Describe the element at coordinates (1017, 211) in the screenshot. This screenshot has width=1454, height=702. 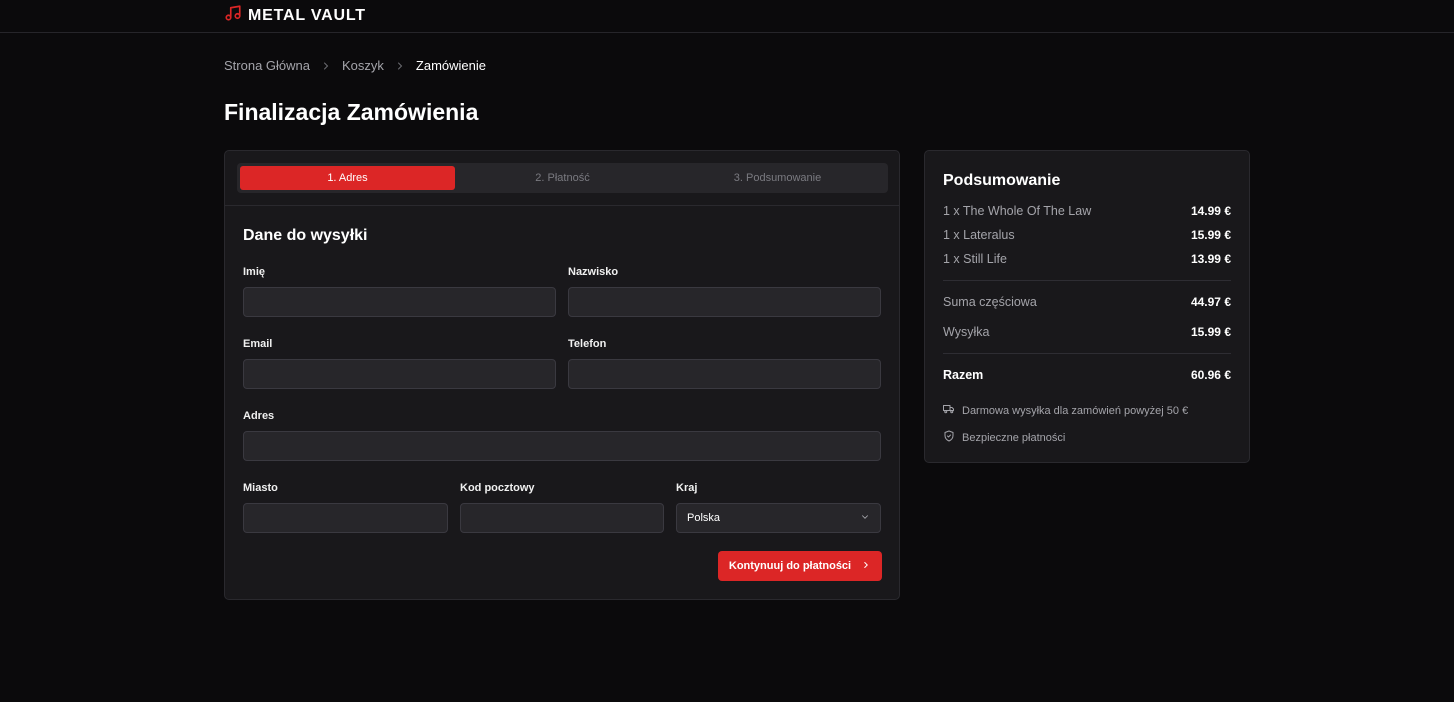
I see `summary-item-name: 1 x The Whole Of The Law` at that location.